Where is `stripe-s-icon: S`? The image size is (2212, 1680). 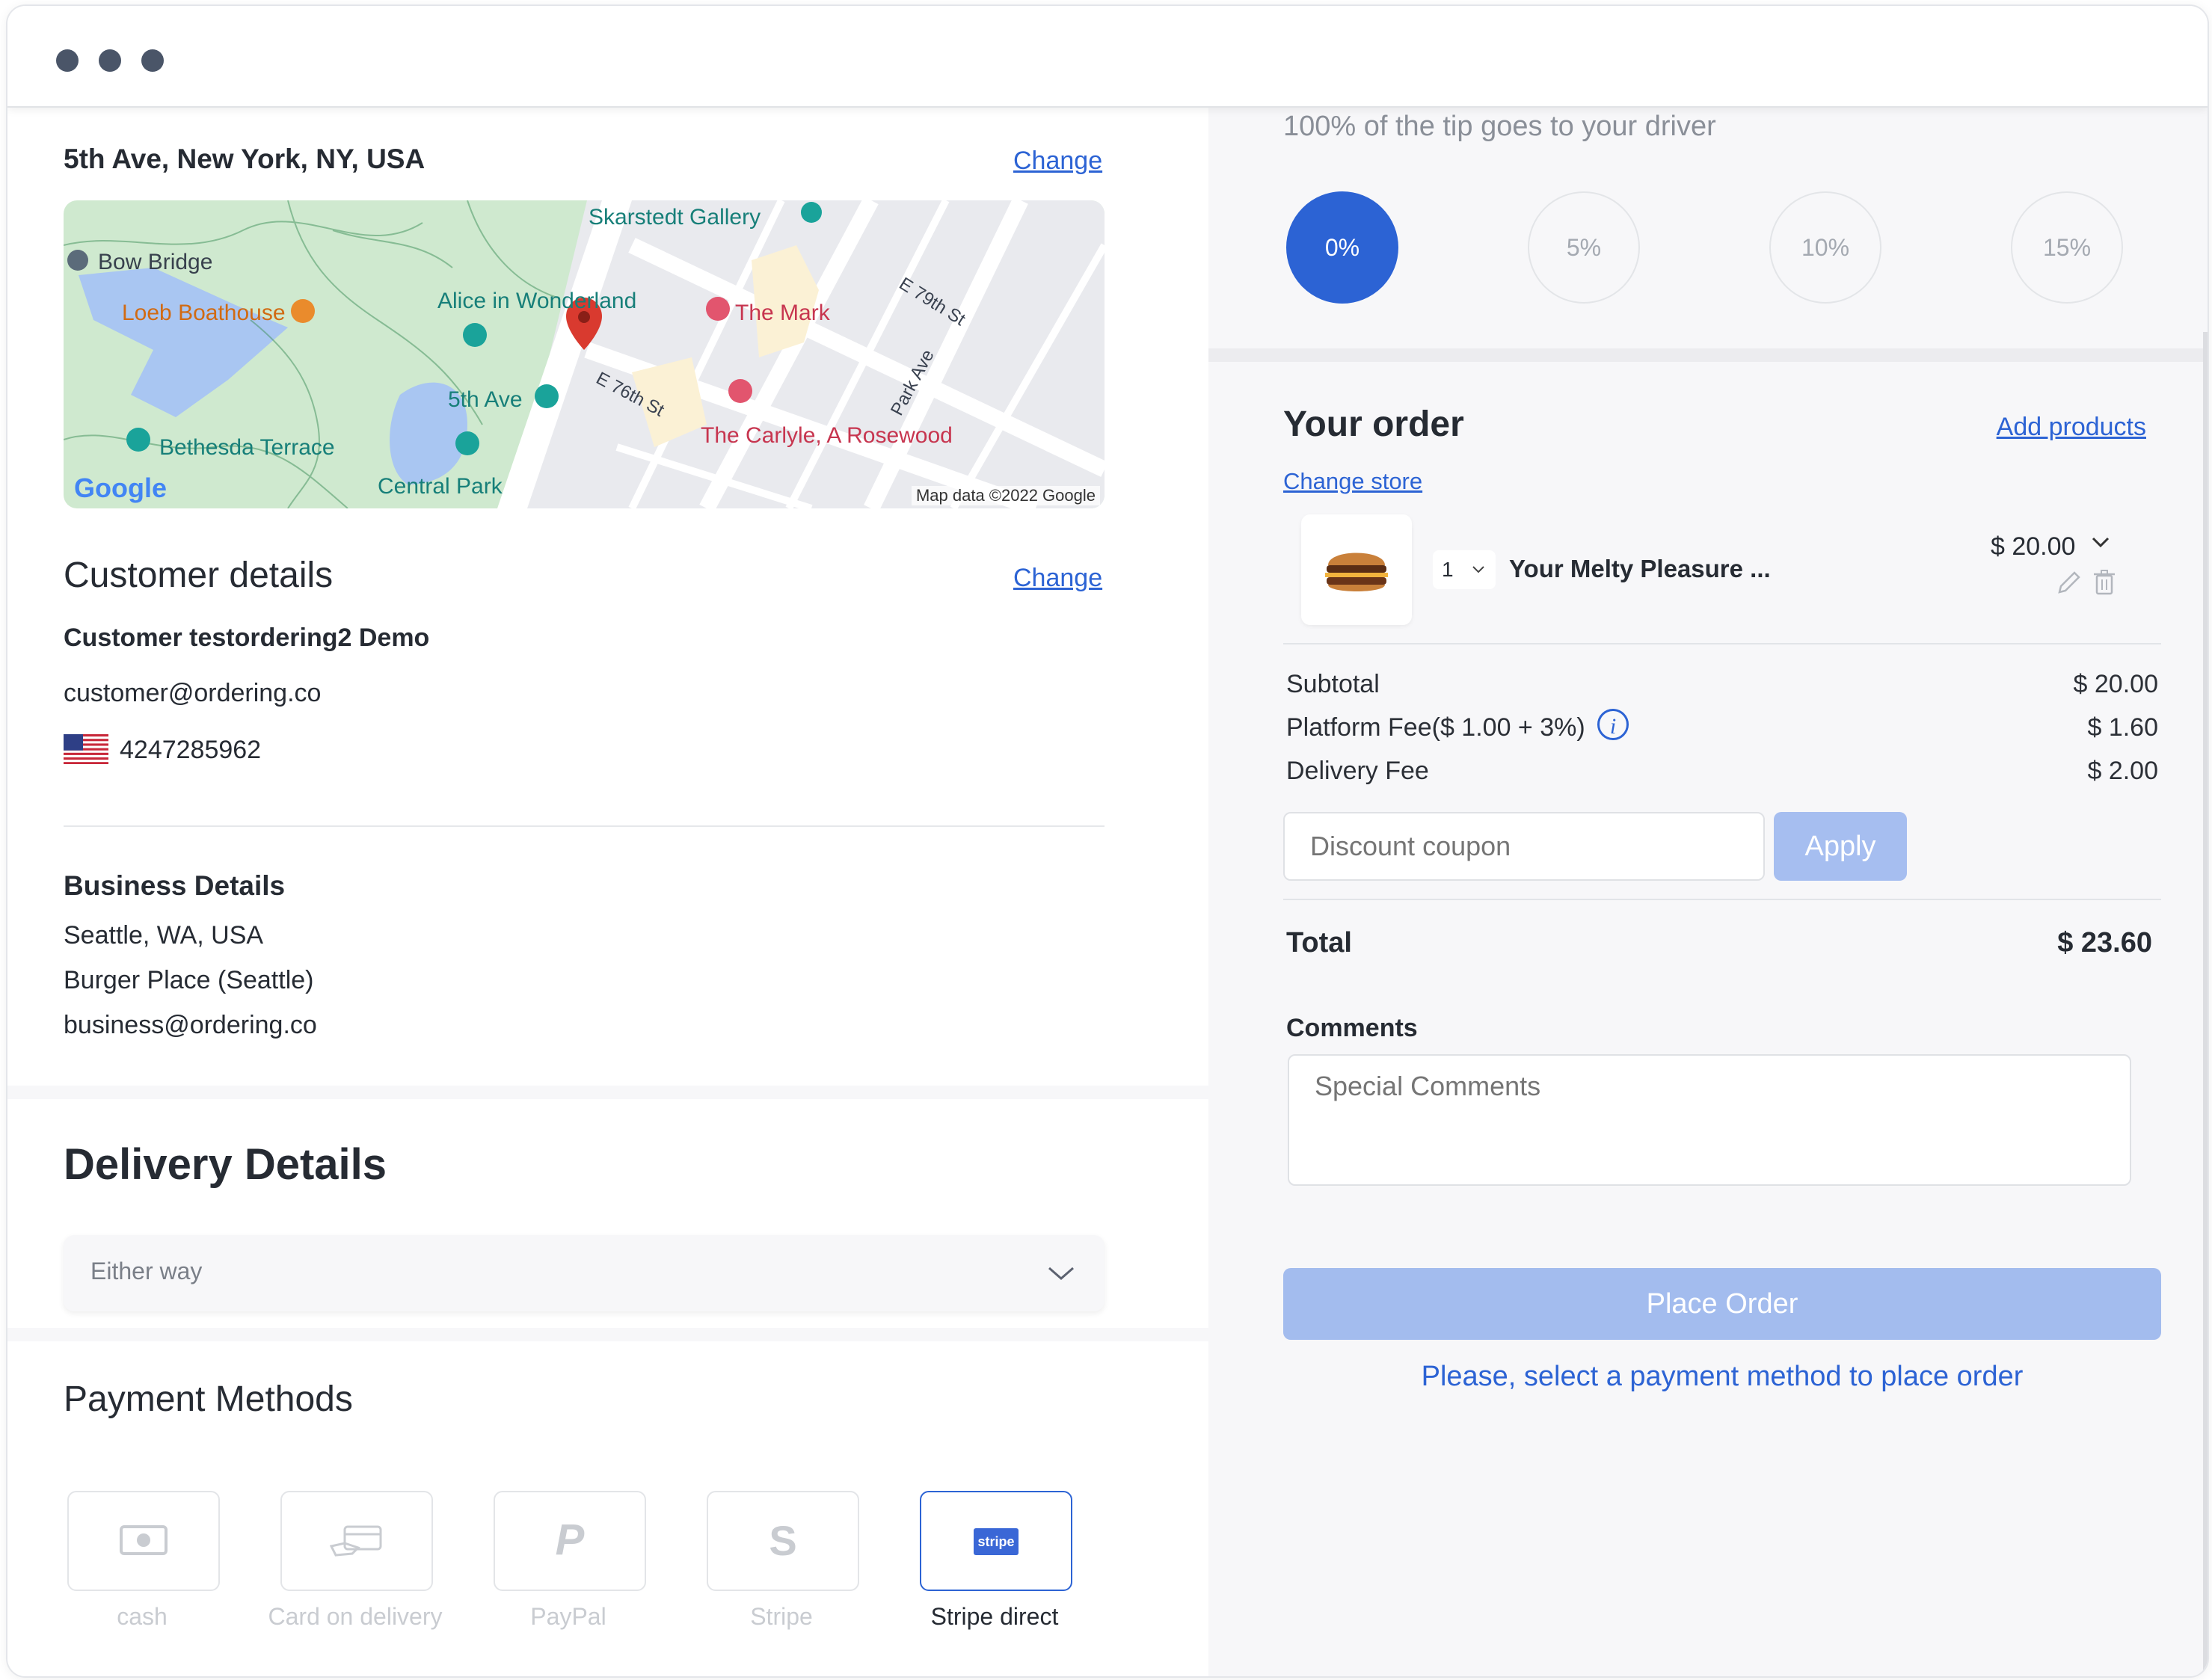
stripe-s-icon: S is located at coordinates (783, 1540).